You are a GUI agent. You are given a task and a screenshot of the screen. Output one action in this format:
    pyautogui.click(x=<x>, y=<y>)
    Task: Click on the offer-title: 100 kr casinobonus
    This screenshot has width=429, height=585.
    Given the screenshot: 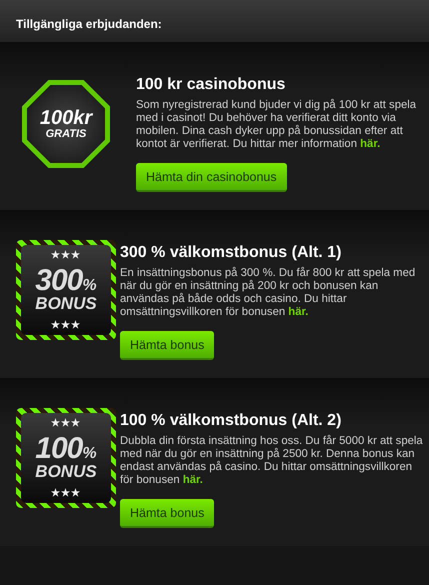 What is the action you would take?
    pyautogui.click(x=211, y=85)
    